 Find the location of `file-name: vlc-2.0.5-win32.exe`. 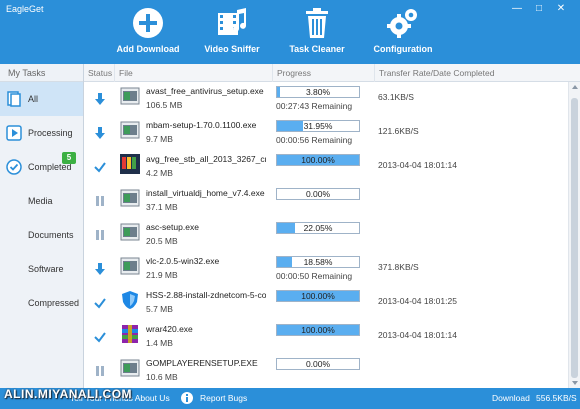

file-name: vlc-2.0.5-win32.exe is located at coordinates (183, 261).